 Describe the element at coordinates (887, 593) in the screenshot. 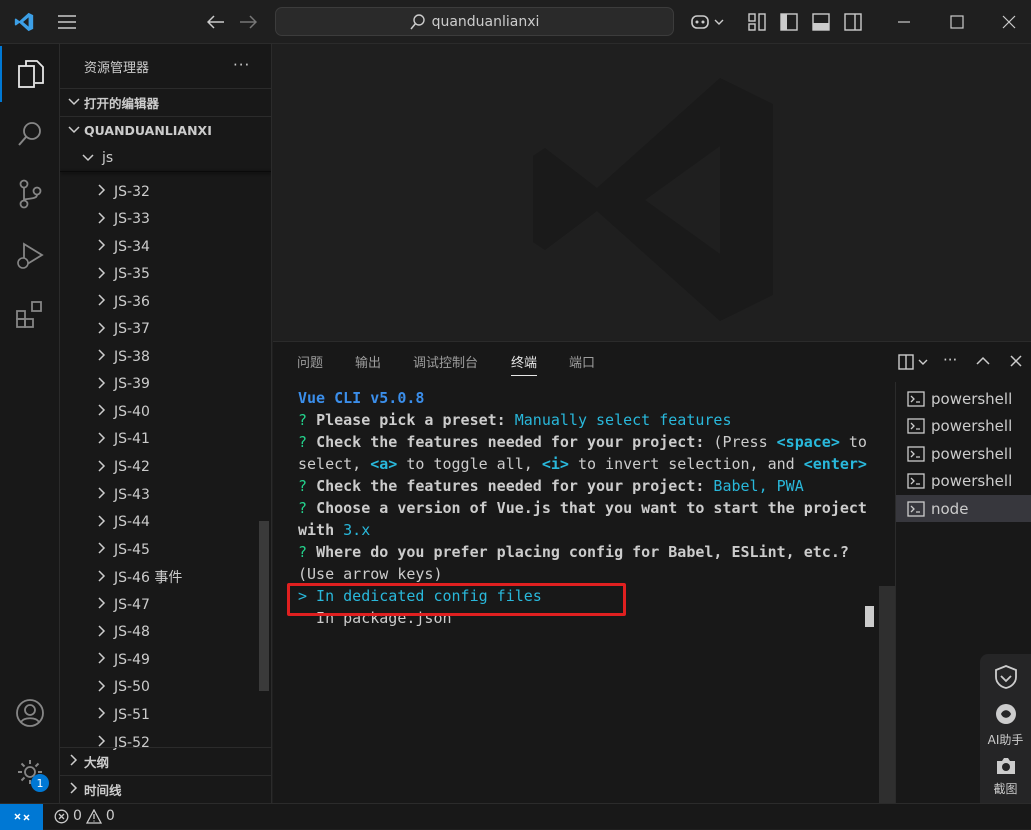

I see `terminal-scrollbar` at that location.